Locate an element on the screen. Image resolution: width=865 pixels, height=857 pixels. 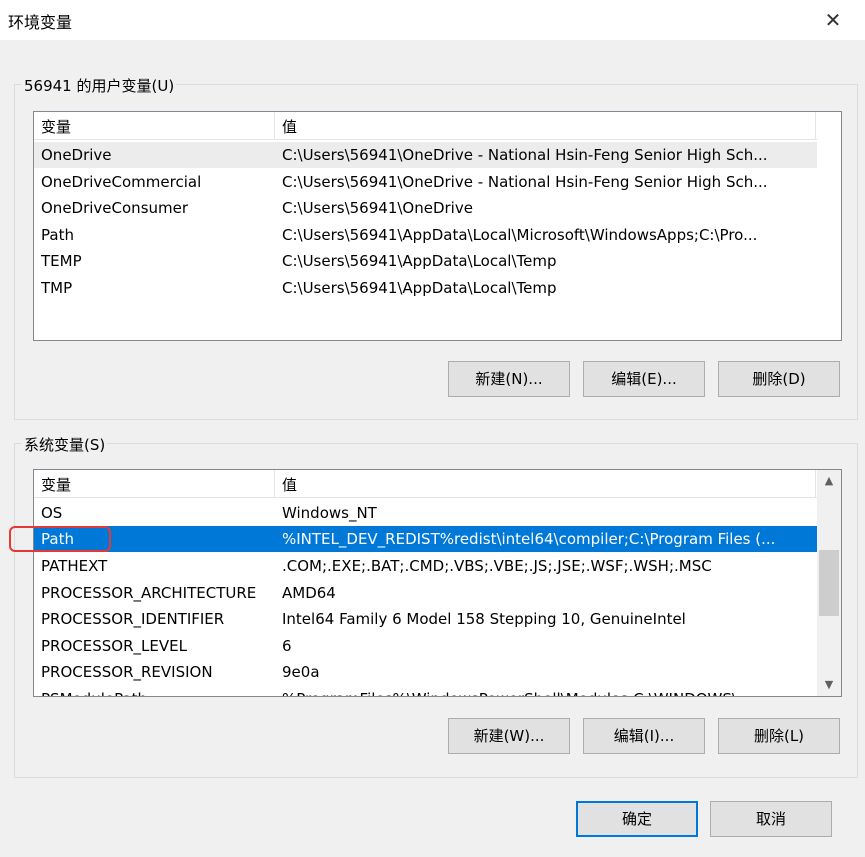
table-row: PROCESSOR_REVISION 9e0a is located at coordinates (425, 672).